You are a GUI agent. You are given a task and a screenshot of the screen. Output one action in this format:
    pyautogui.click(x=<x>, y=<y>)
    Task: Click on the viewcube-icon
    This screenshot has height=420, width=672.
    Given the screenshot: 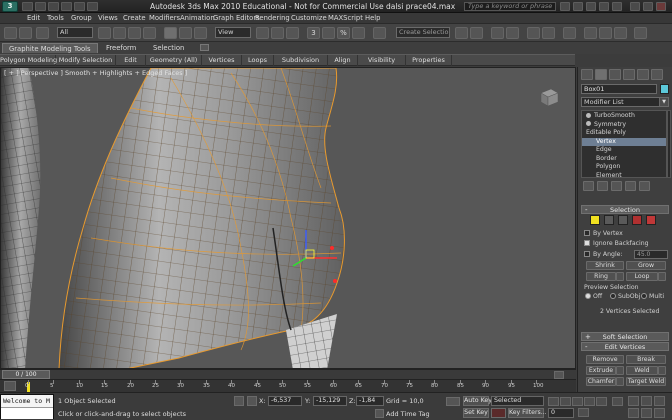 What is the action you would take?
    pyautogui.click(x=549, y=97)
    